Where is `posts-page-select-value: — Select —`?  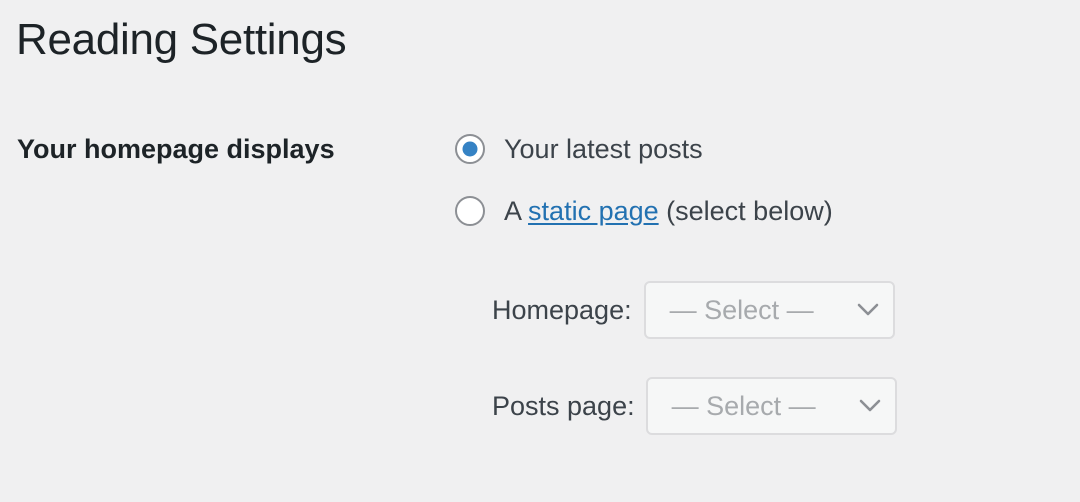 posts-page-select-value: — Select — is located at coordinates (743, 405).